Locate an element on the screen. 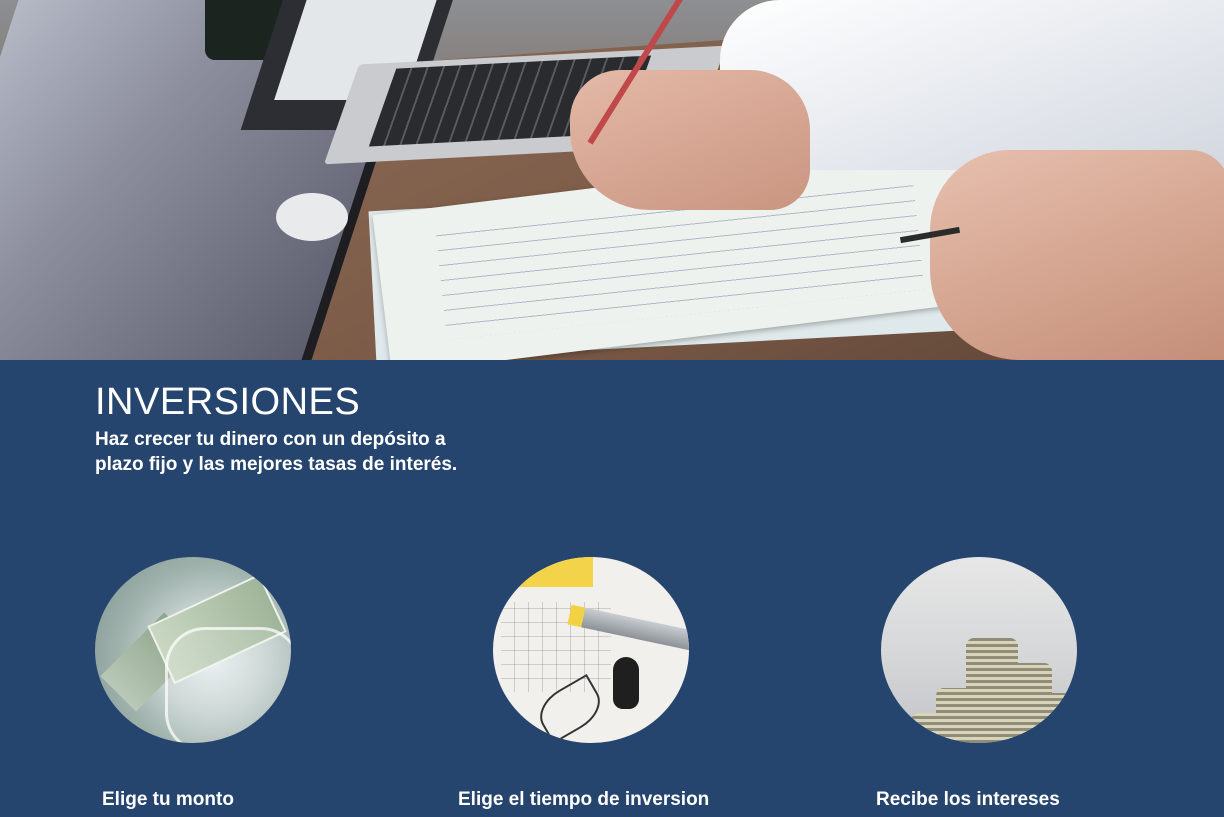 The height and width of the screenshot is (817, 1224). money-jar-image is located at coordinates (193, 650).